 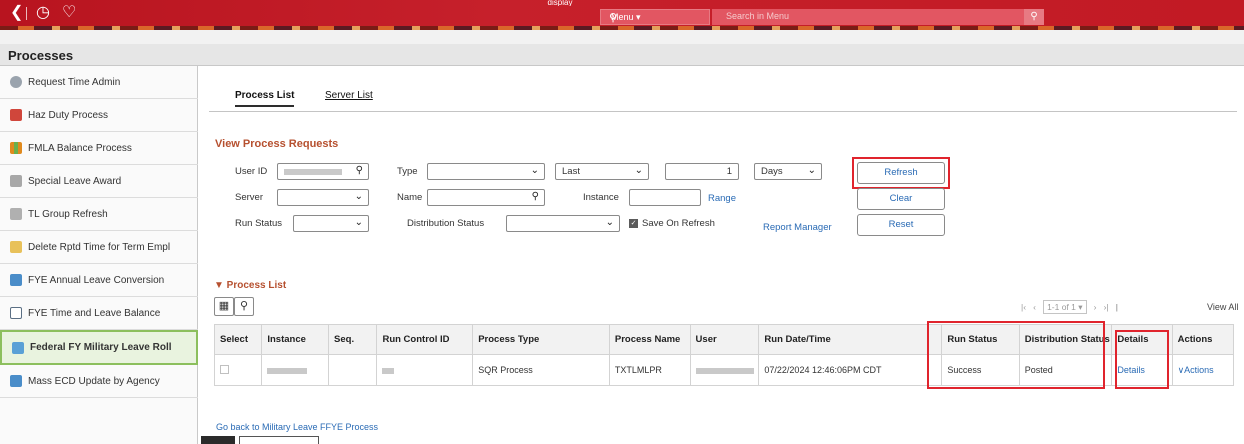 I want to click on run-status-label: Run Status, so click(x=258, y=223).